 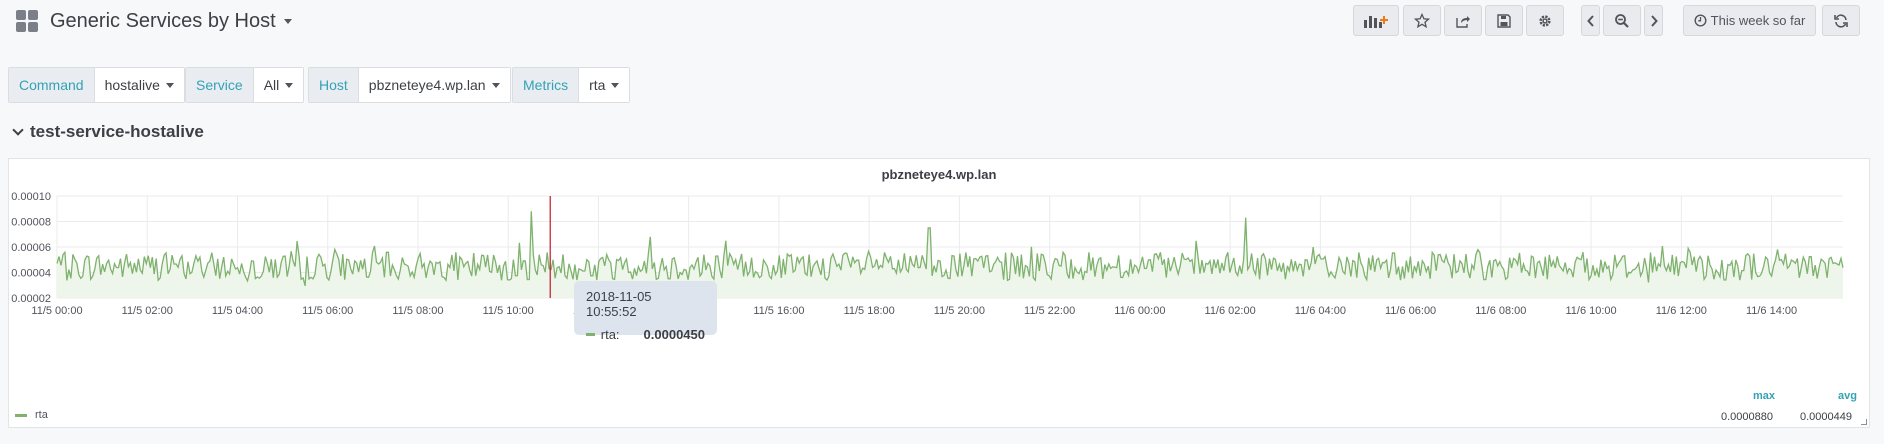 What do you see at coordinates (1764, 396) in the screenshot?
I see `legend-max-header: max` at bounding box center [1764, 396].